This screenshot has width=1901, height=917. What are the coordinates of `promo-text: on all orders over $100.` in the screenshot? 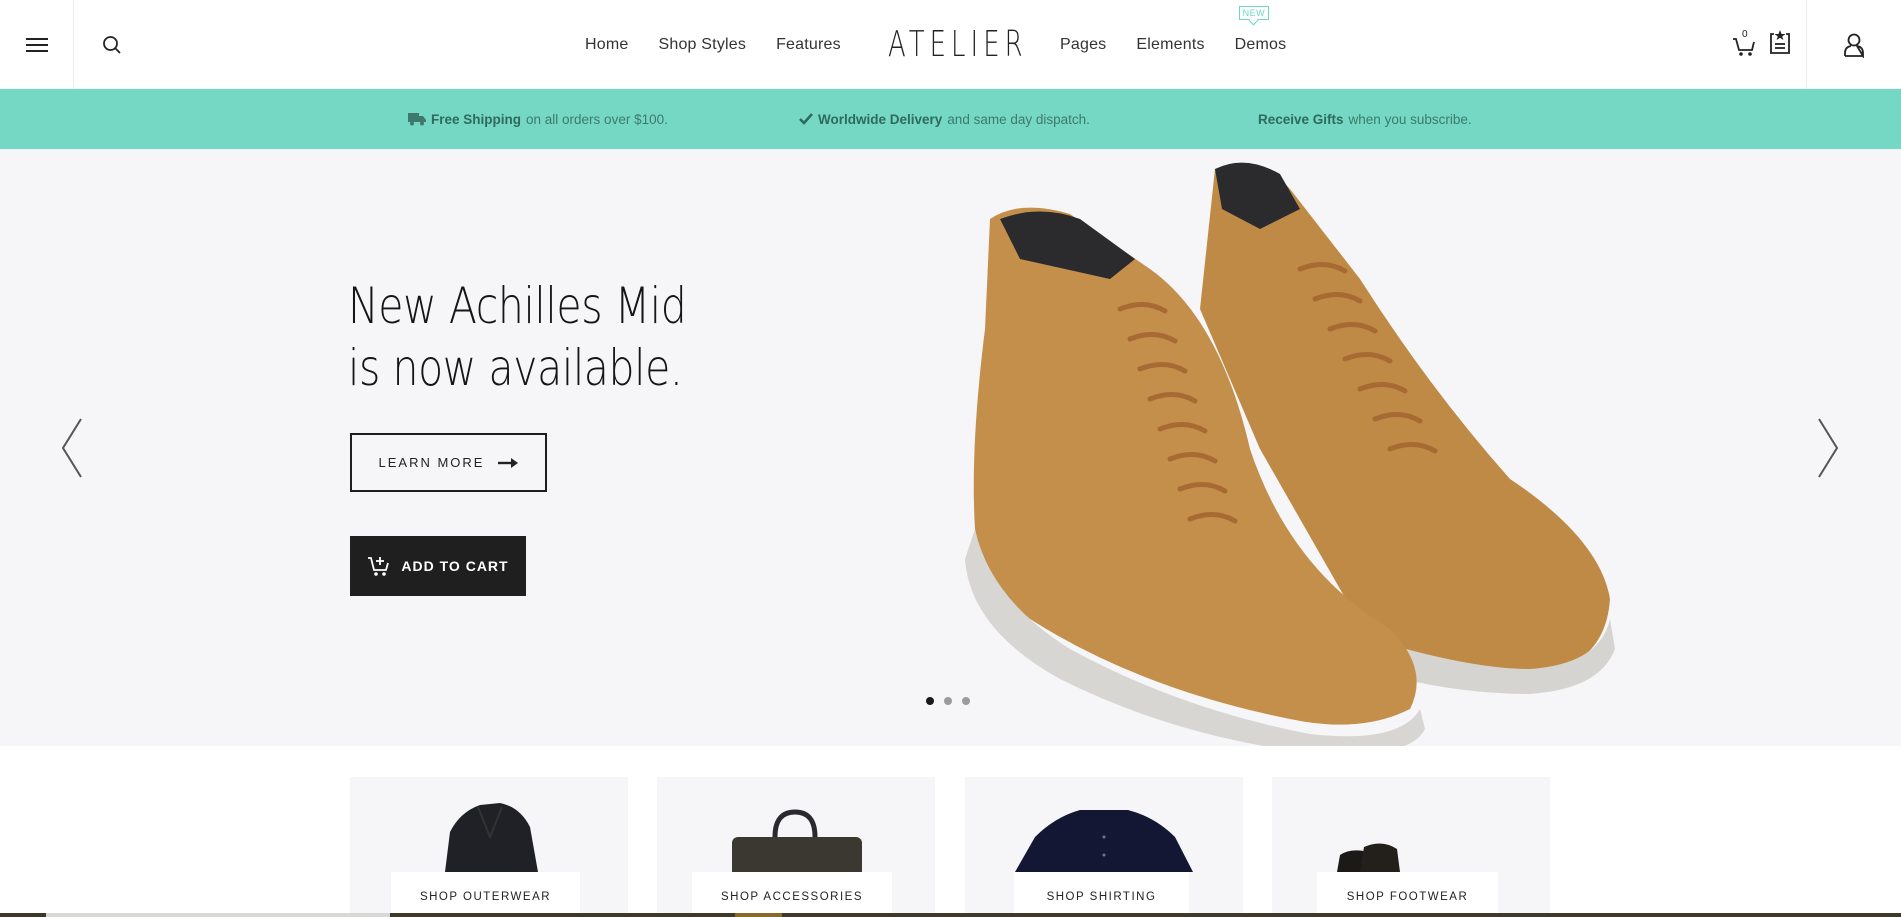 It's located at (597, 119).